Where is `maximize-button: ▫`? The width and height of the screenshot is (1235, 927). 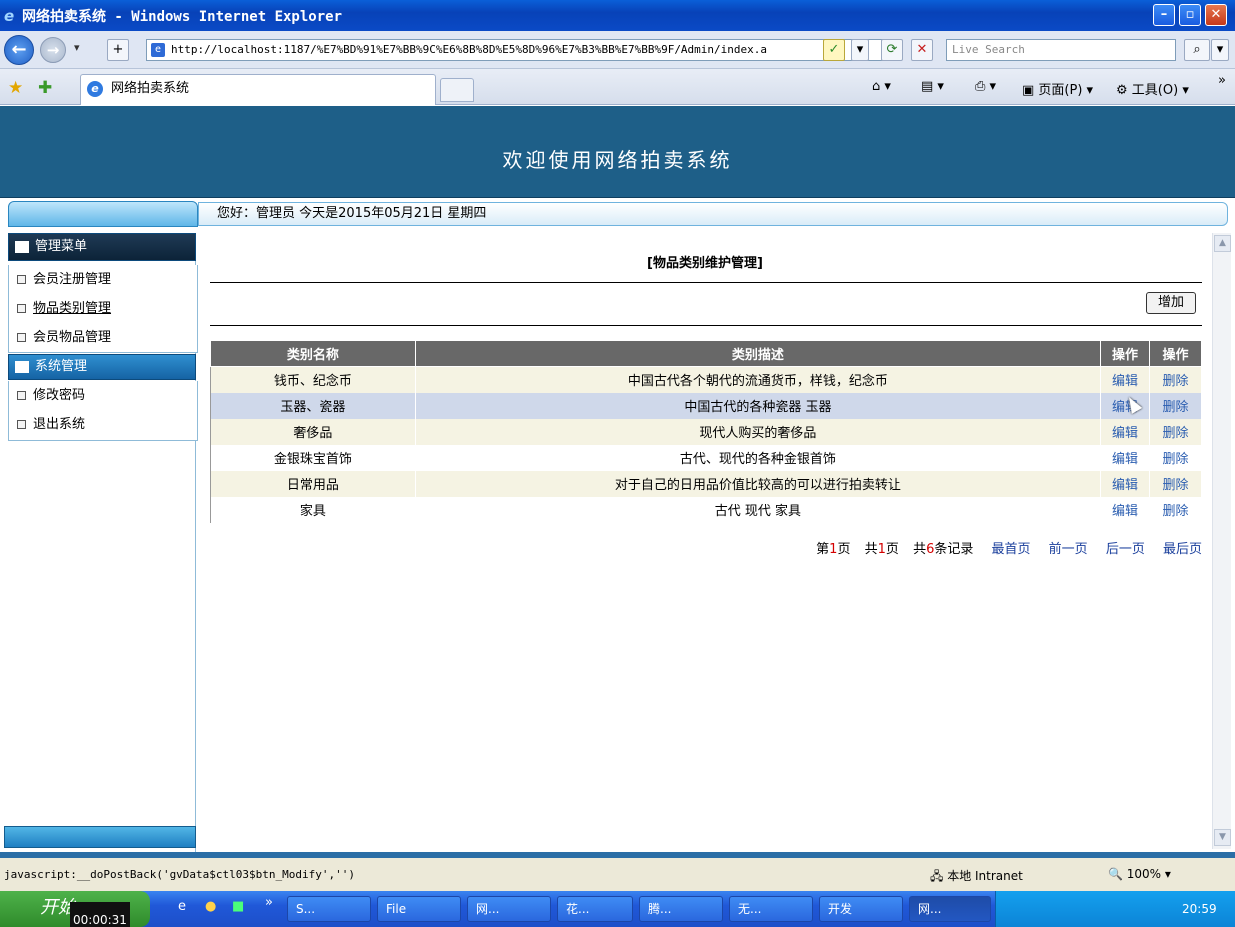
maximize-button: ▫ is located at coordinates (1190, 15).